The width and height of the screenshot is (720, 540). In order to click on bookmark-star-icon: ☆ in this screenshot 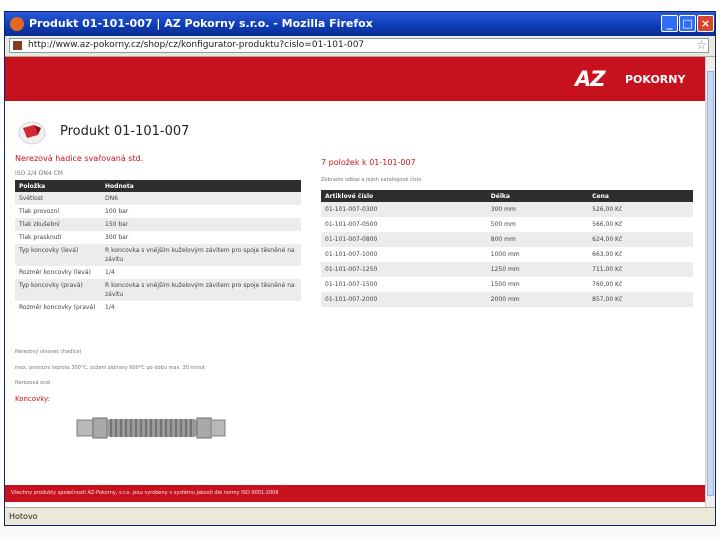, I will do `click(701, 45)`.